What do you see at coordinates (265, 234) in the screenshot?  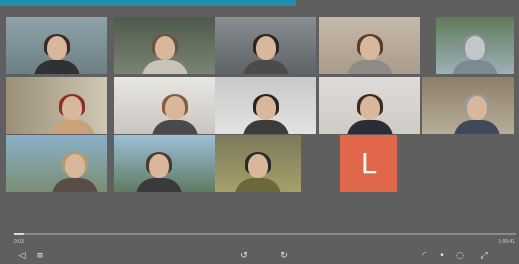 I see `playback-timeline` at bounding box center [265, 234].